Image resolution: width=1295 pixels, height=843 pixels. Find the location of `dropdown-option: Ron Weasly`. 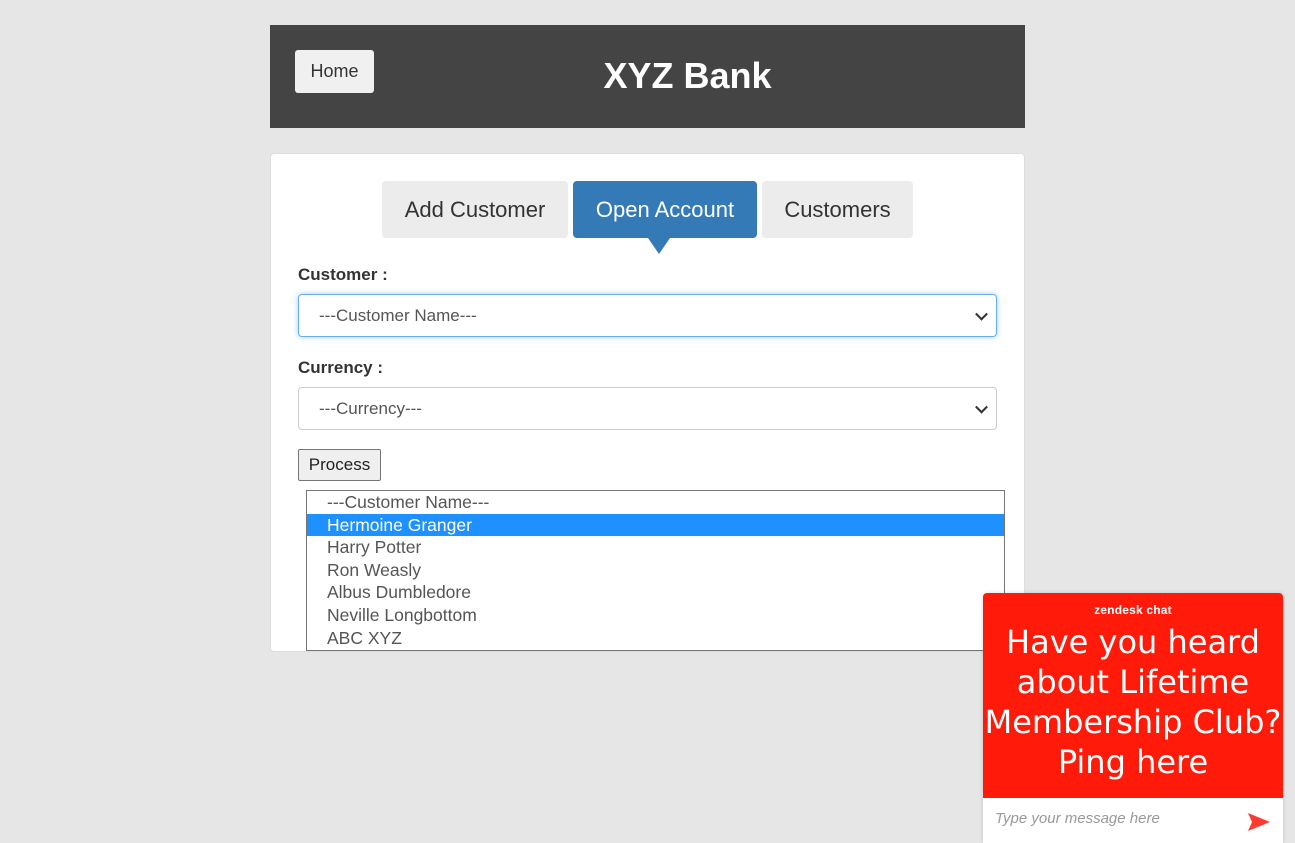

dropdown-option: Ron Weasly is located at coordinates (655, 570).